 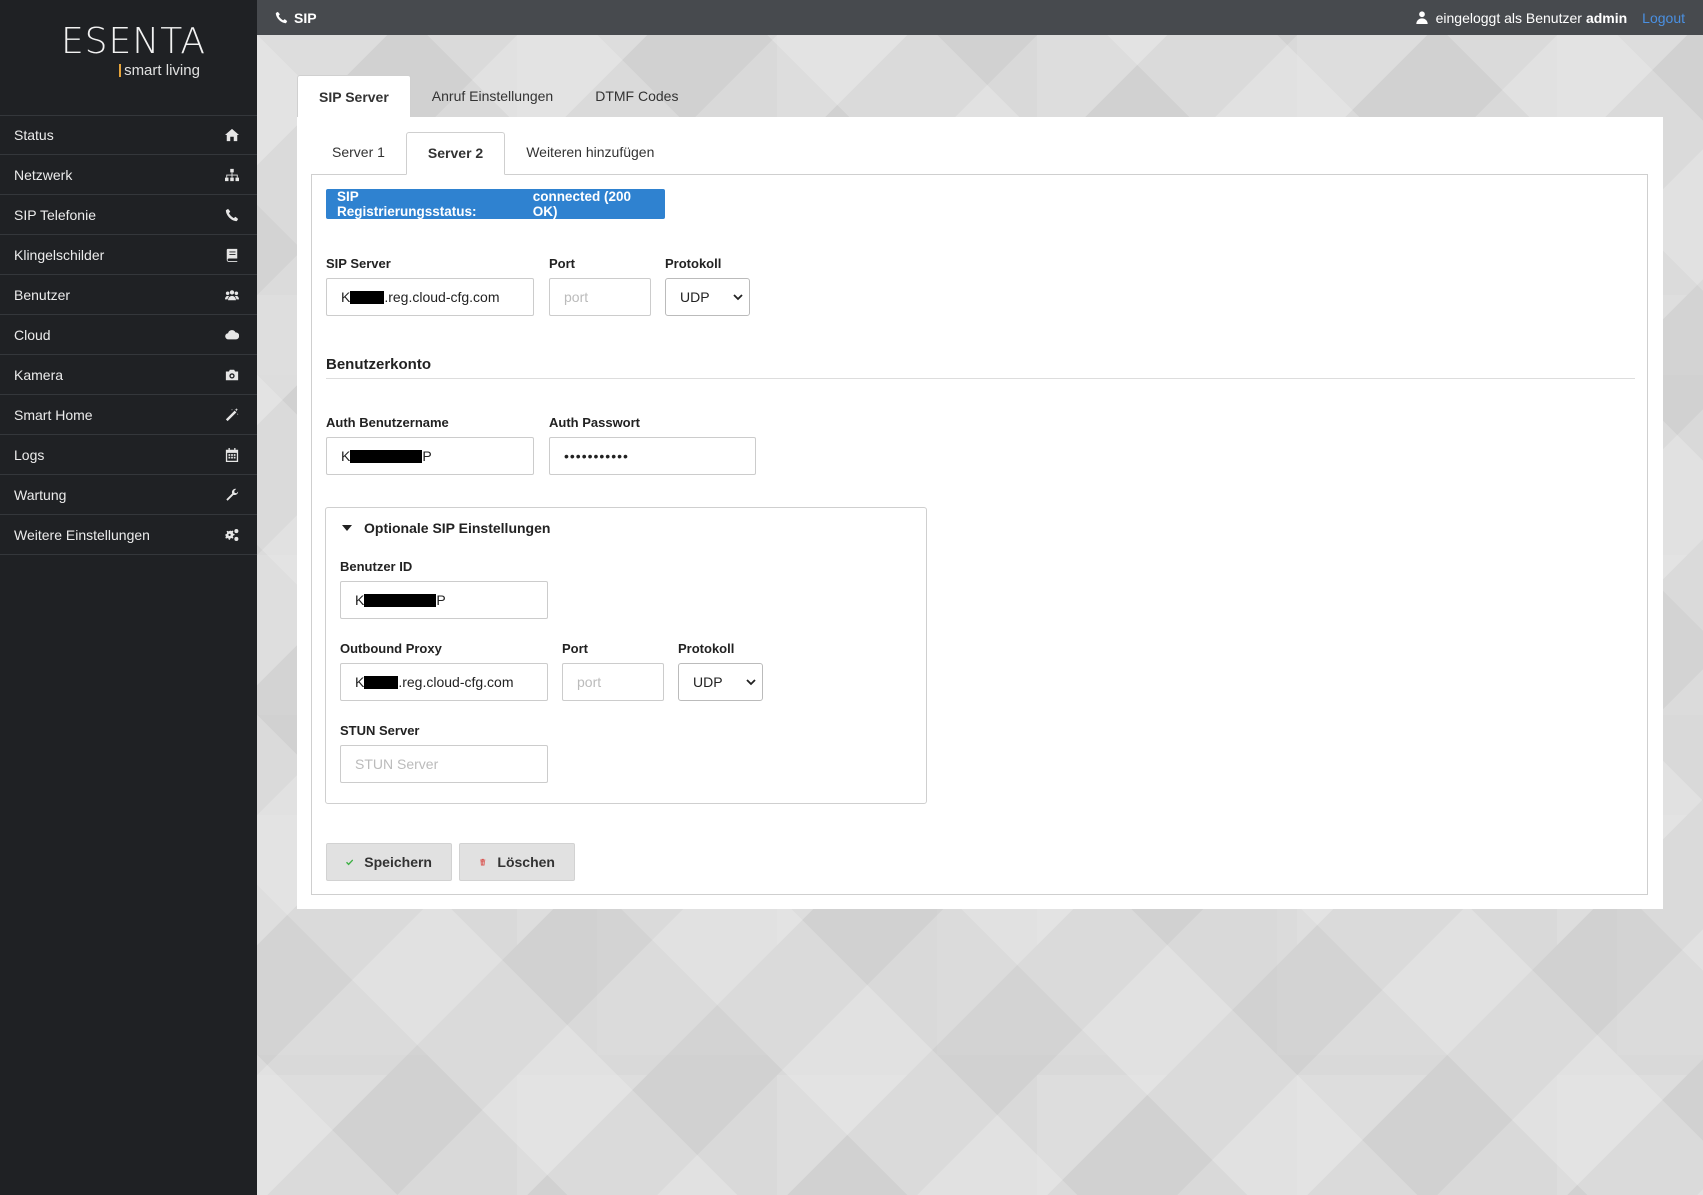 I want to click on protocol-select: UDP, so click(x=707, y=297).